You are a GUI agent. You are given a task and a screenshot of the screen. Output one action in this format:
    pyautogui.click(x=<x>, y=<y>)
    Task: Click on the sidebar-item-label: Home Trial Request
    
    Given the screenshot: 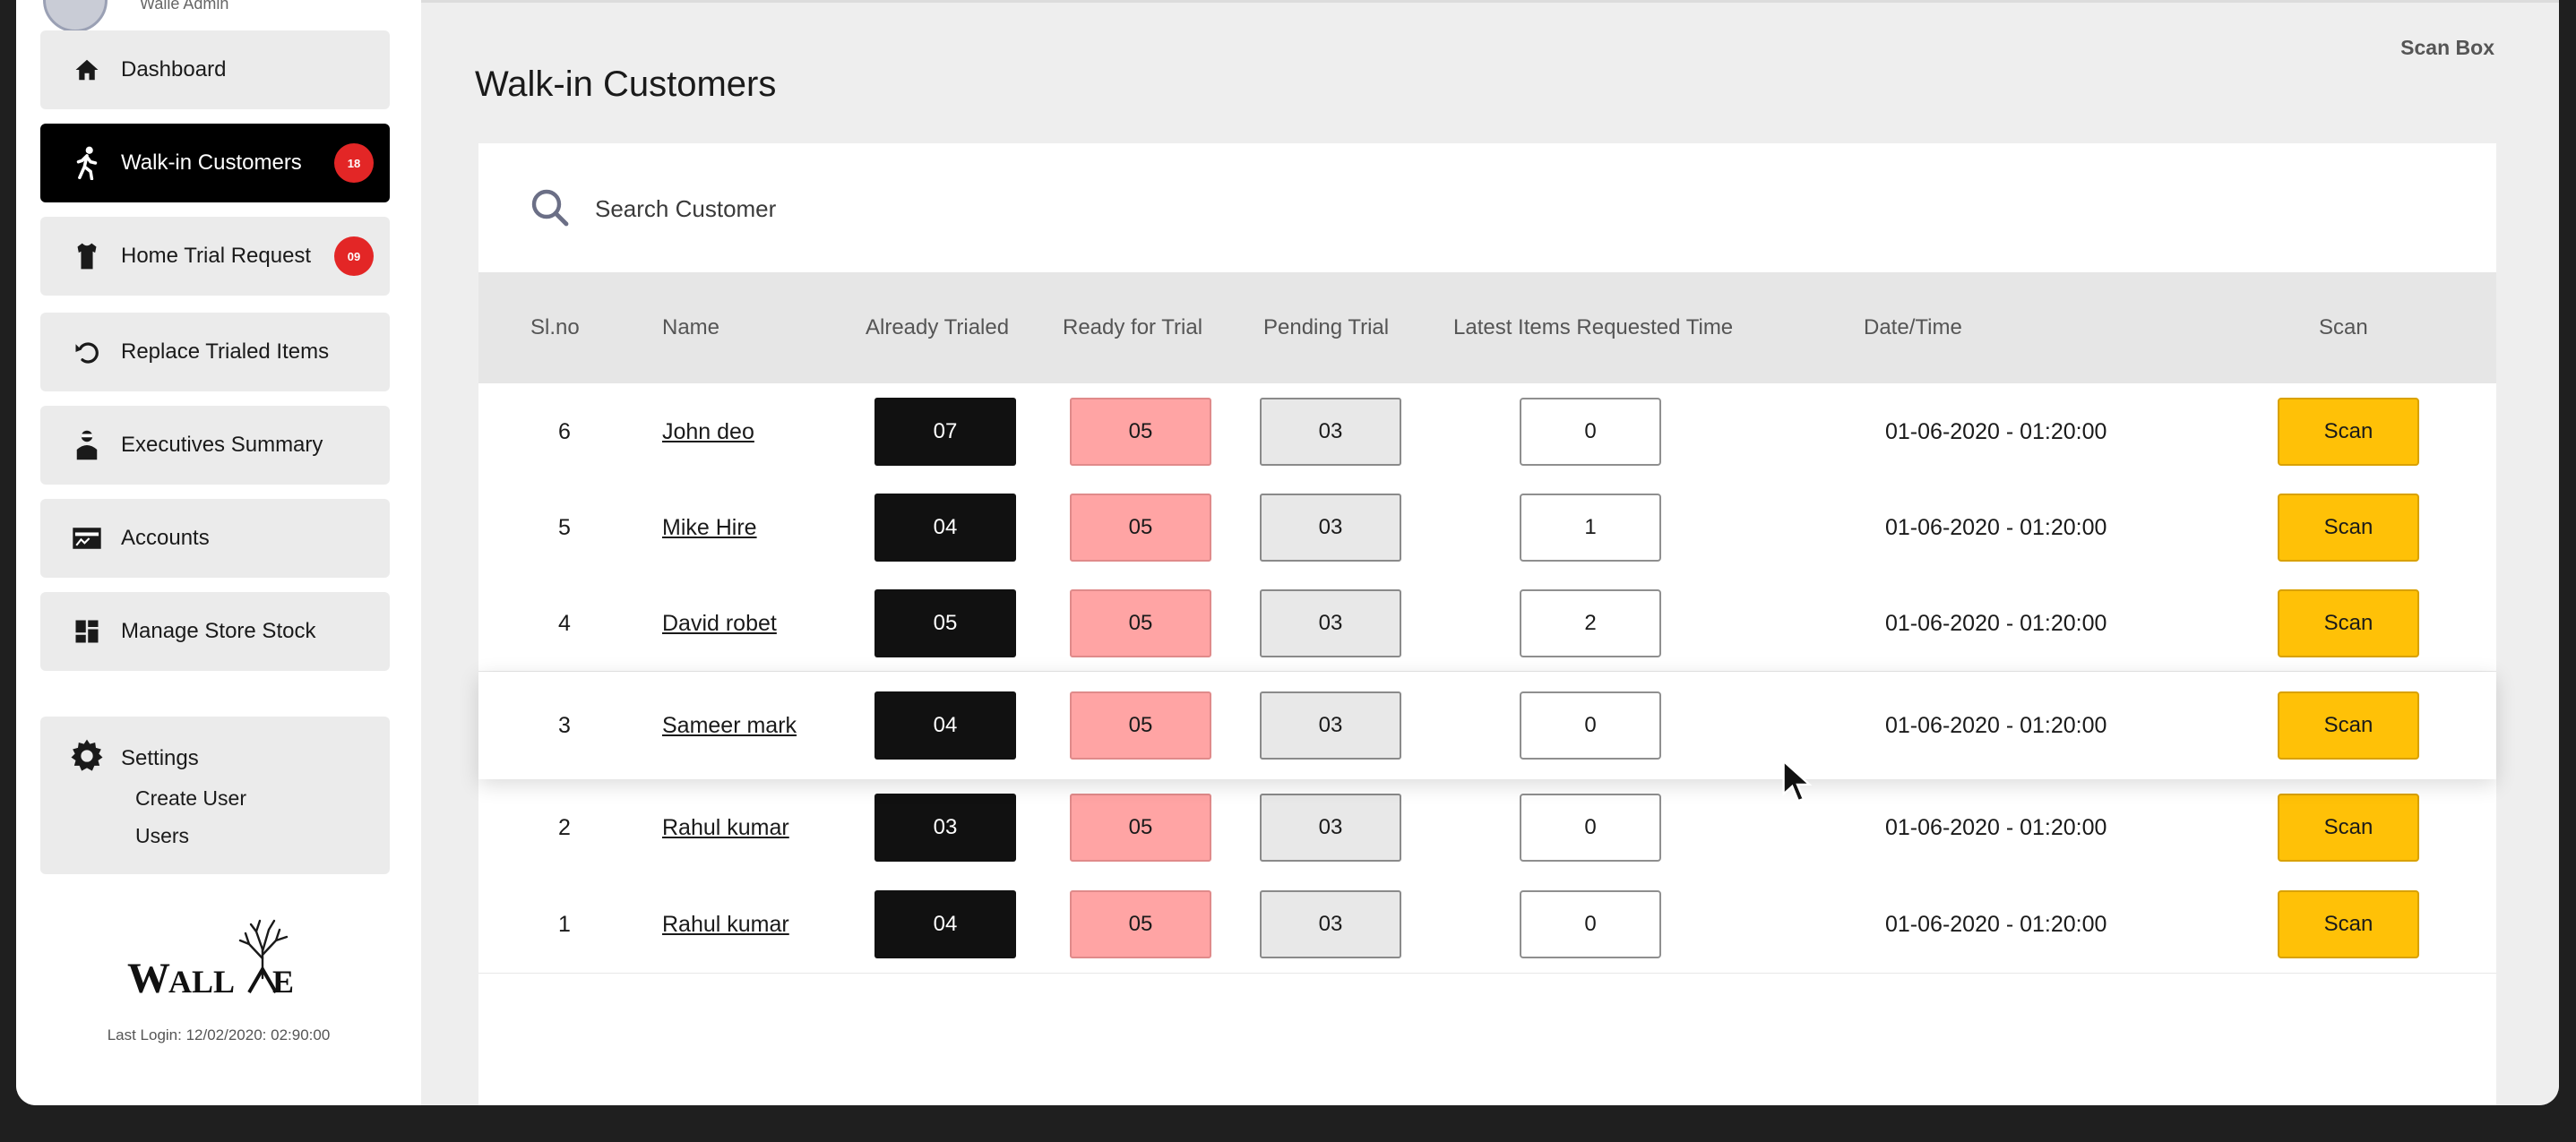 What is the action you would take?
    pyautogui.click(x=217, y=256)
    